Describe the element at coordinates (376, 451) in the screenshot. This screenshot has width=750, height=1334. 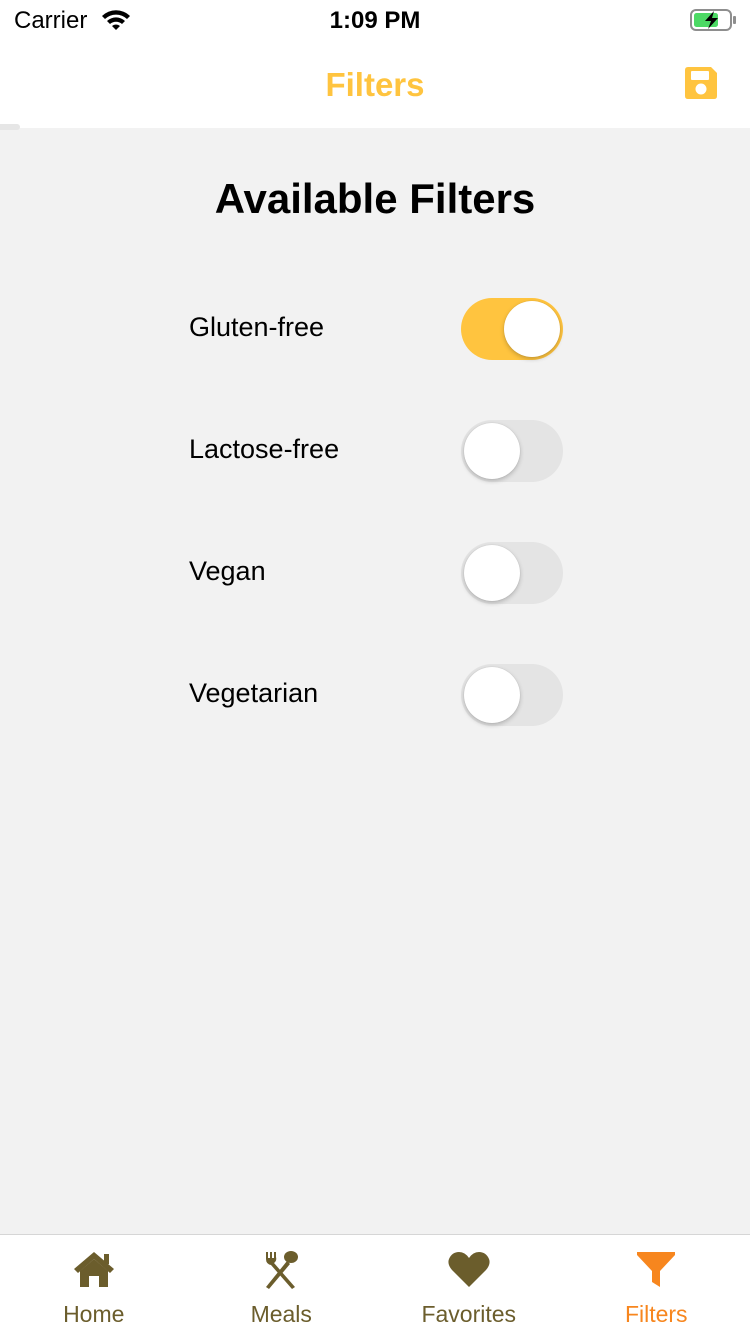
I see `filter-row-lactose-free: Lactose-free` at that location.